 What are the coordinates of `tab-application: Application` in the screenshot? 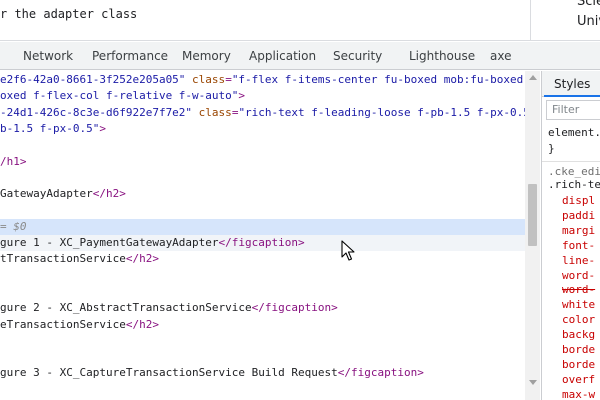 It's located at (282, 56).